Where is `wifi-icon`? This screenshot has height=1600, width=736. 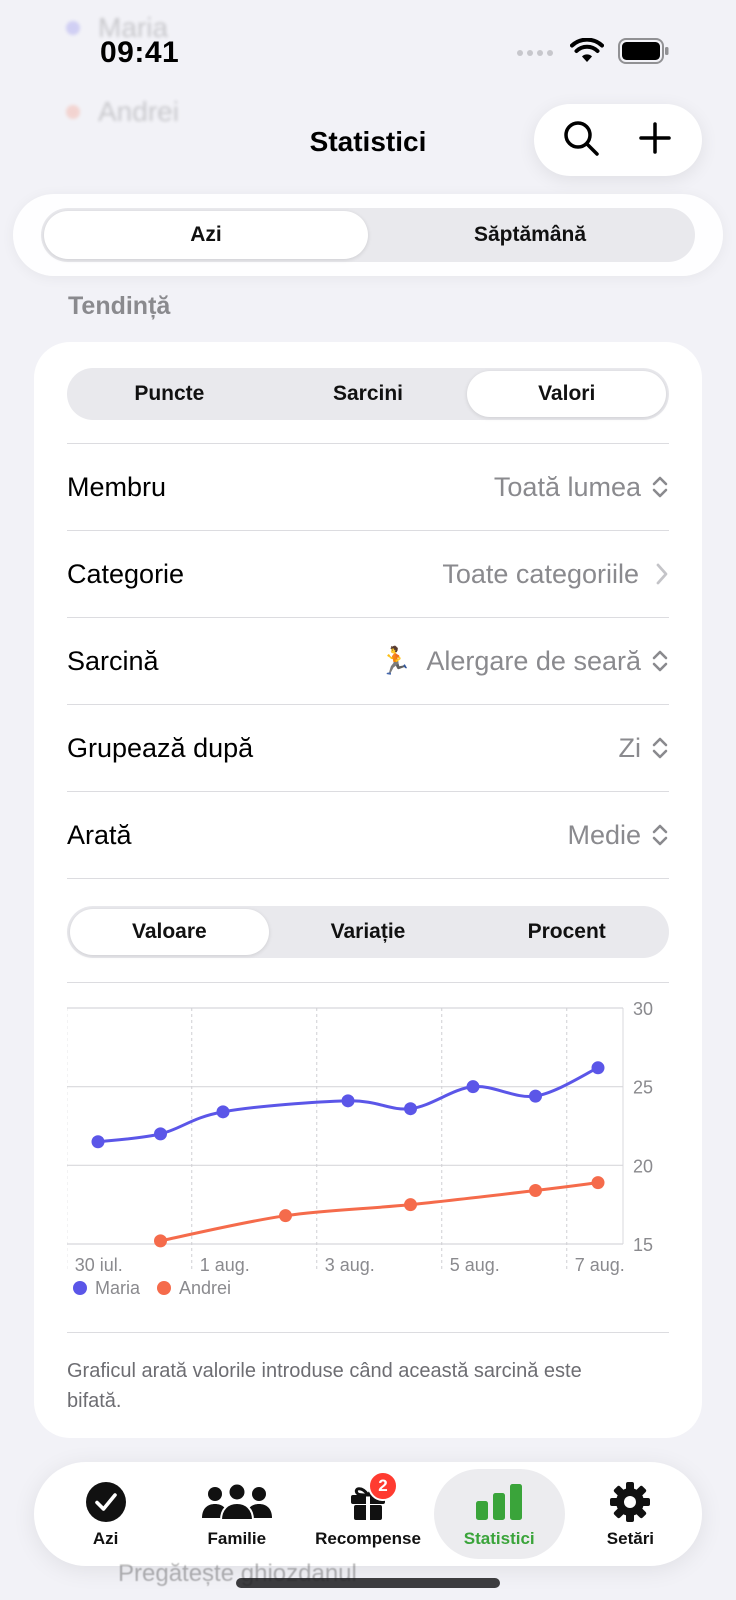 wifi-icon is located at coordinates (587, 53).